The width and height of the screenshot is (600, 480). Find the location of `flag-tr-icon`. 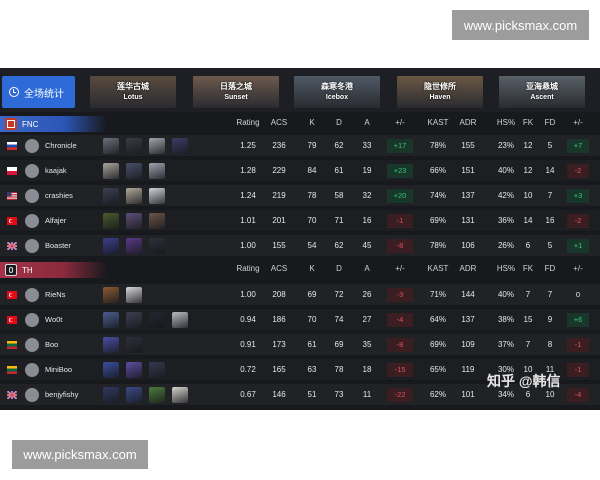

flag-tr-icon is located at coordinates (12, 320).